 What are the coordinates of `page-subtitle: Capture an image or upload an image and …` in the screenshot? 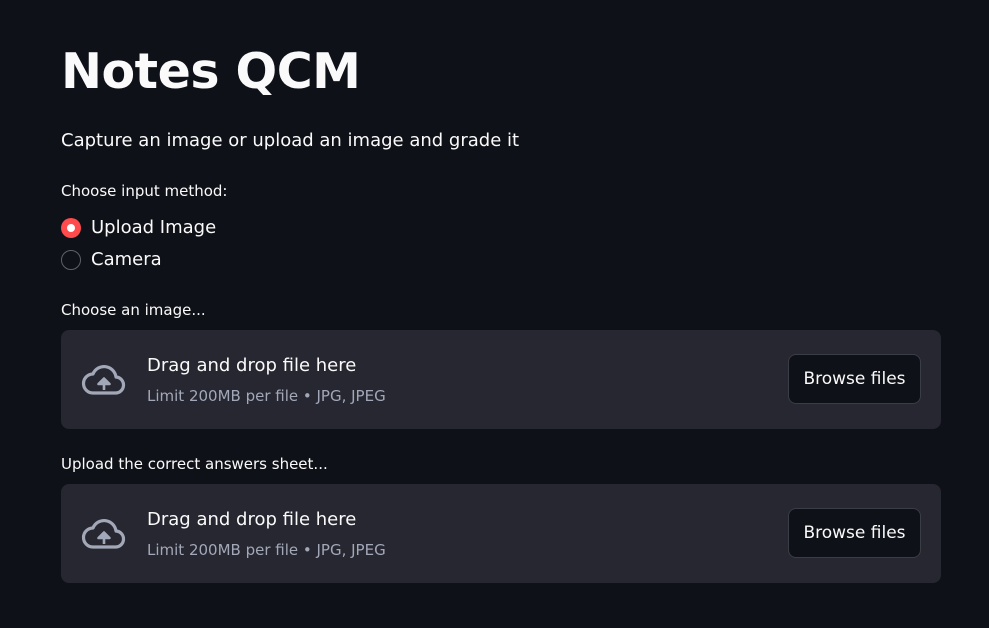 It's located at (290, 140).